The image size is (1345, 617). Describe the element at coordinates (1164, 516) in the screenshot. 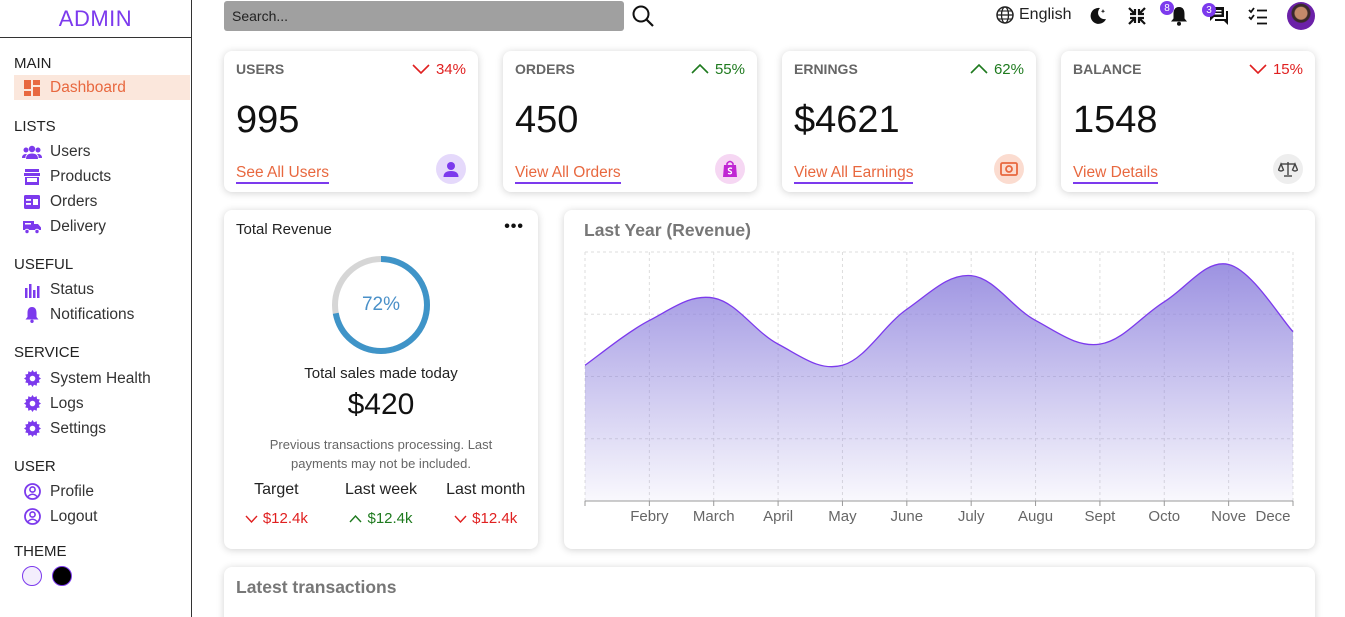

I see `x-axis-label: Octo` at that location.